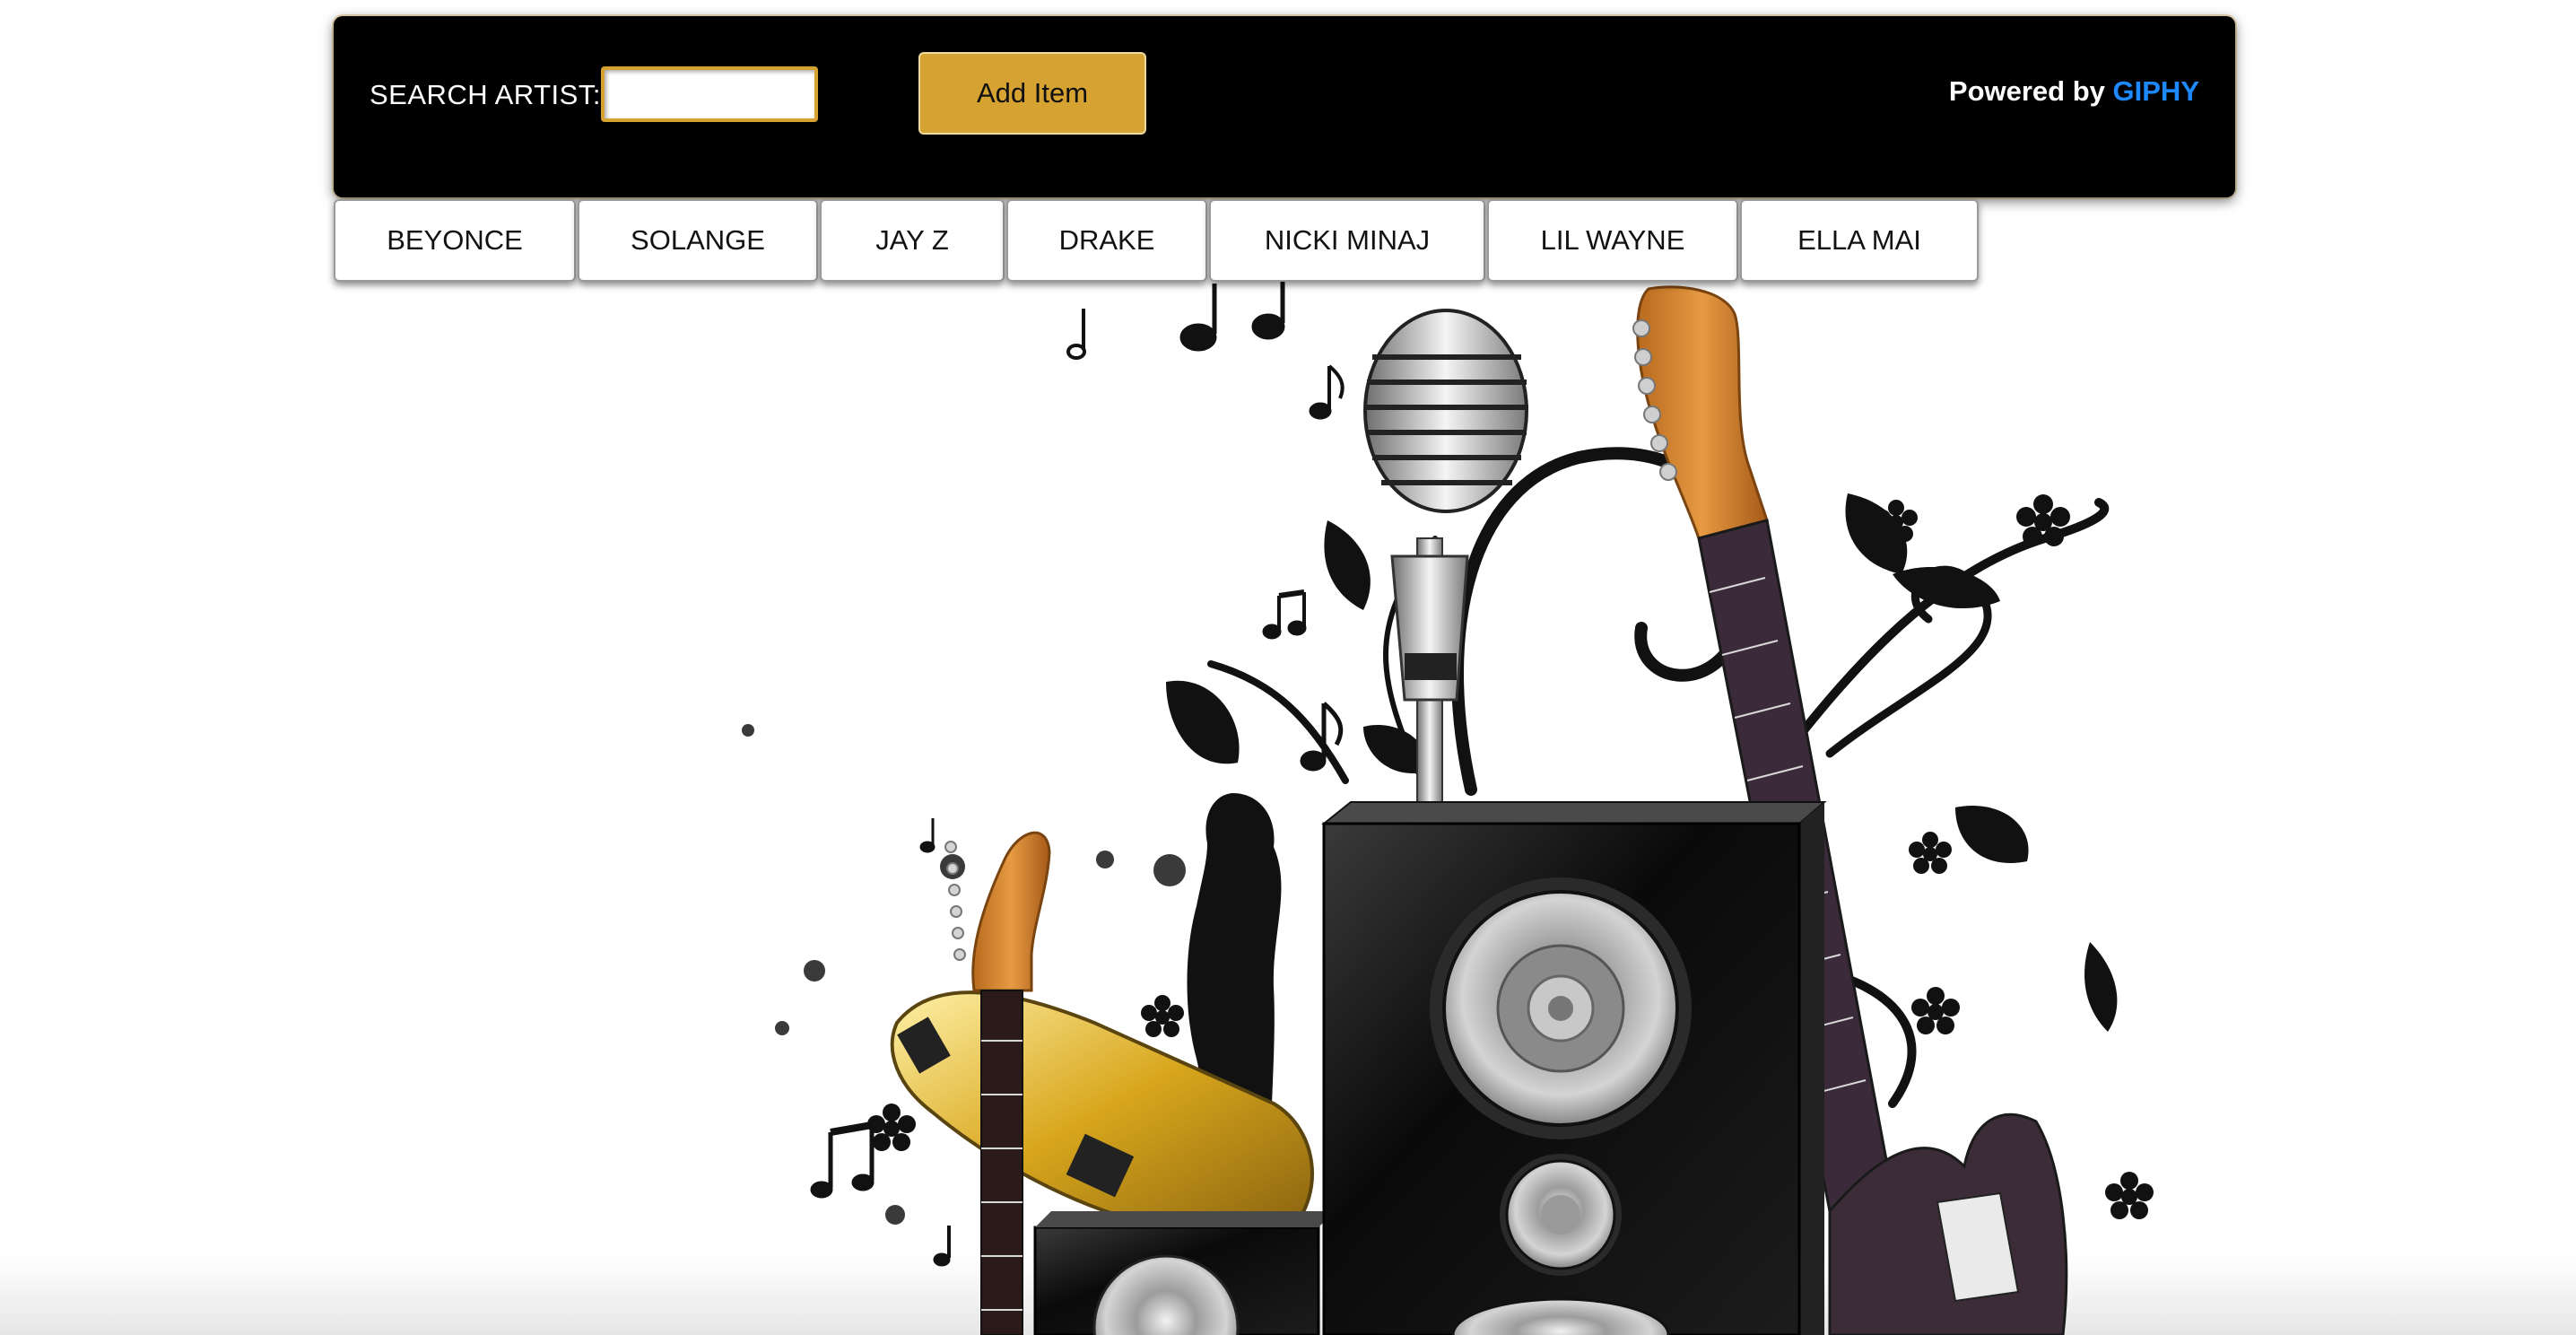 This screenshot has height=1335, width=2576. What do you see at coordinates (1612, 240) in the screenshot?
I see `artist-button-lil-wayne: LIL WAYNE` at bounding box center [1612, 240].